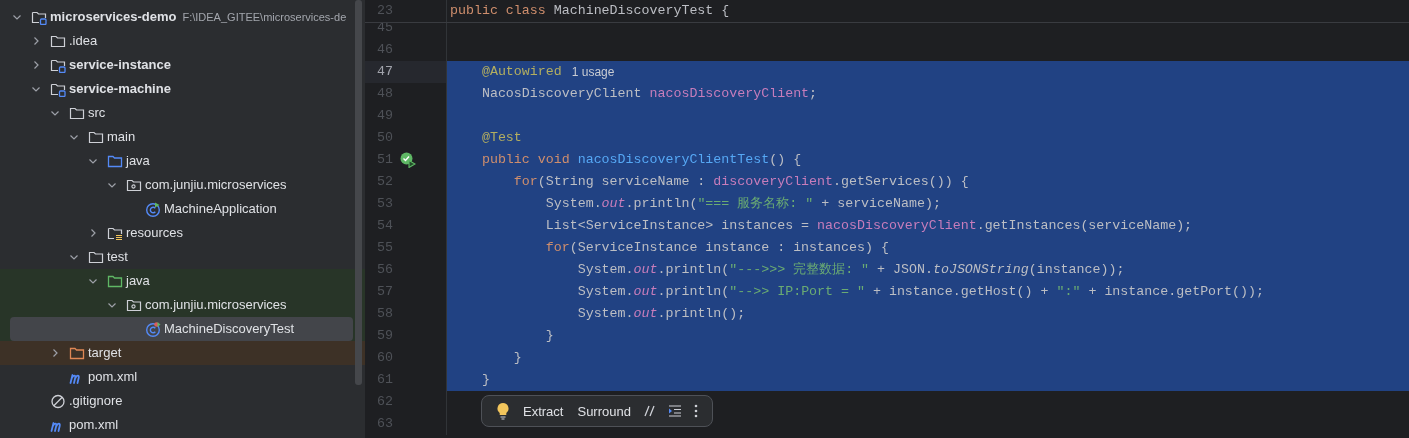 This screenshot has height=438, width=1409. Describe the element at coordinates (543, 411) in the screenshot. I see `toolbar-button: Extract` at that location.